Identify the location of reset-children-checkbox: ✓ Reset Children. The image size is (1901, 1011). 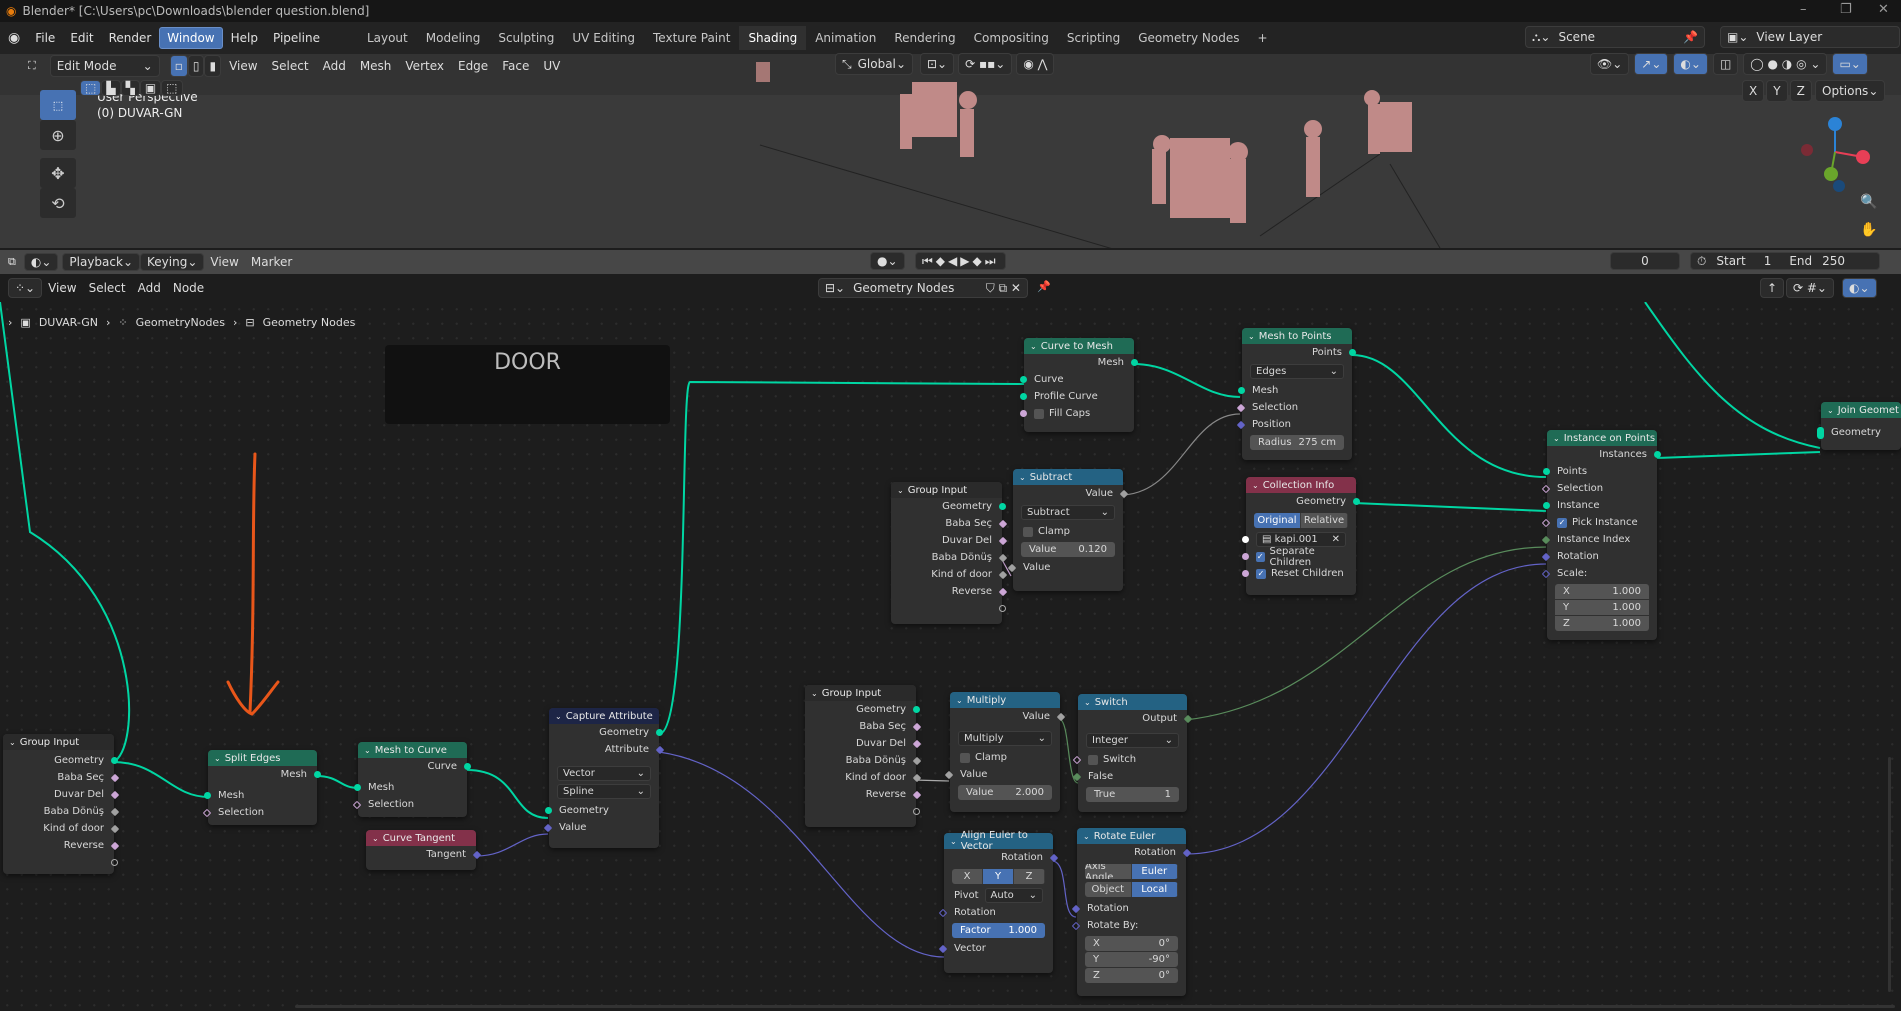
(1299, 573).